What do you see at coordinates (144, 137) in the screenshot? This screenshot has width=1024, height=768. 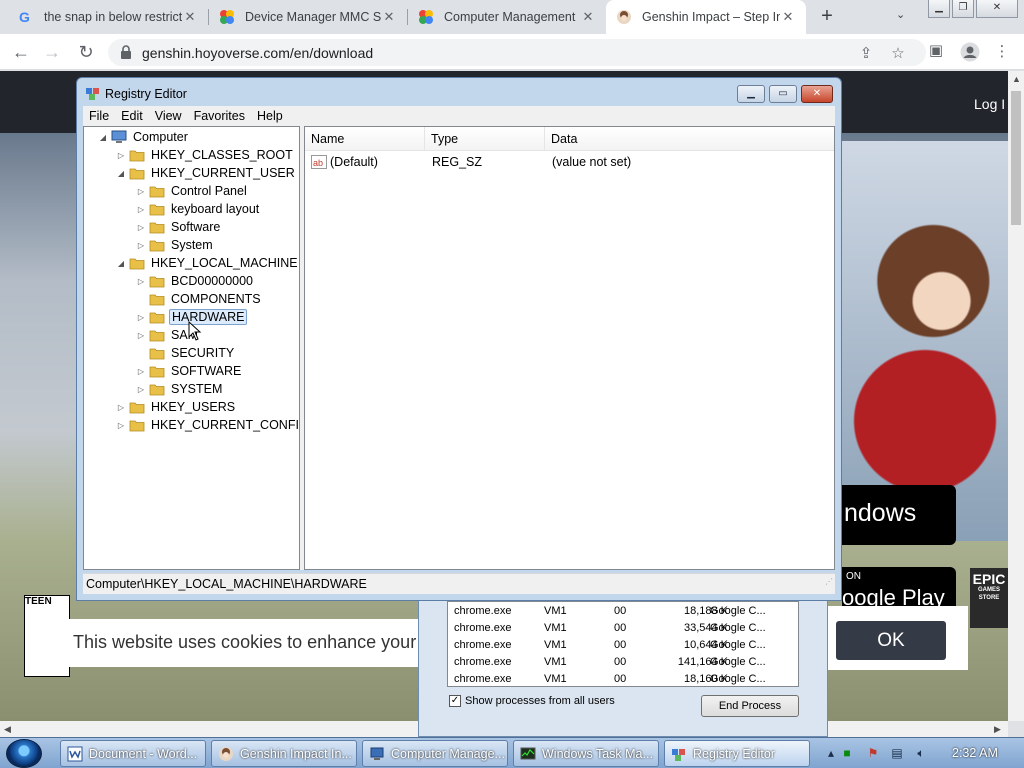 I see `tree-node: ◢ Computer` at bounding box center [144, 137].